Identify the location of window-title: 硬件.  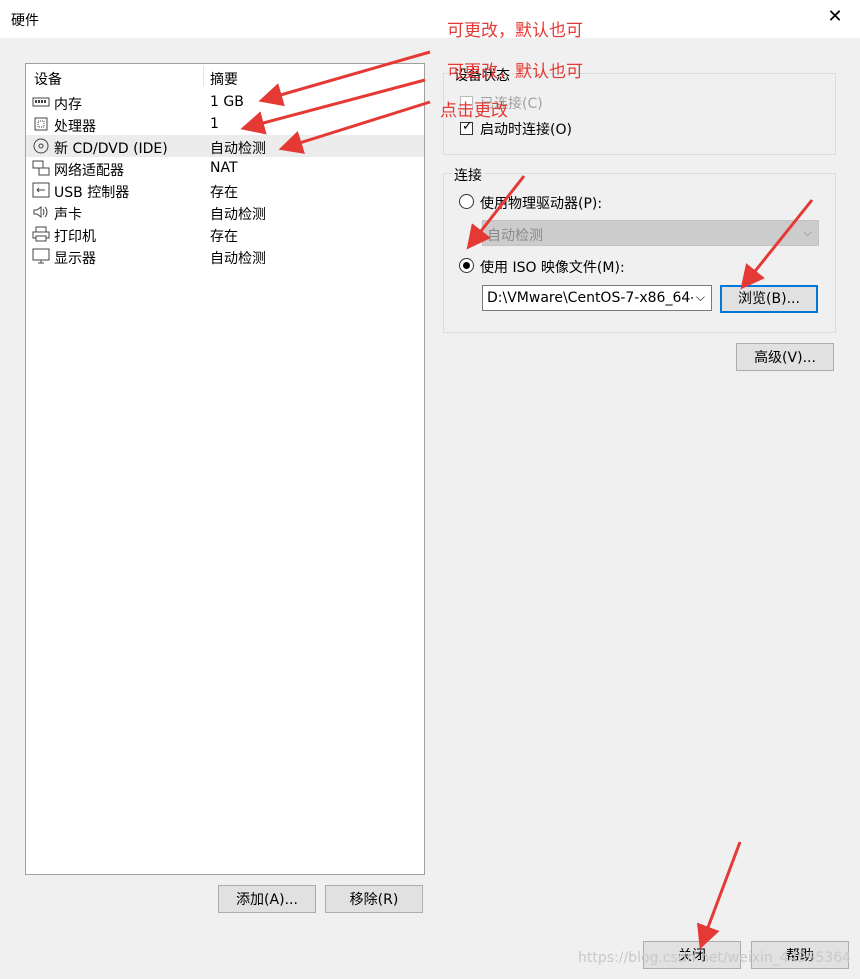
(25, 21).